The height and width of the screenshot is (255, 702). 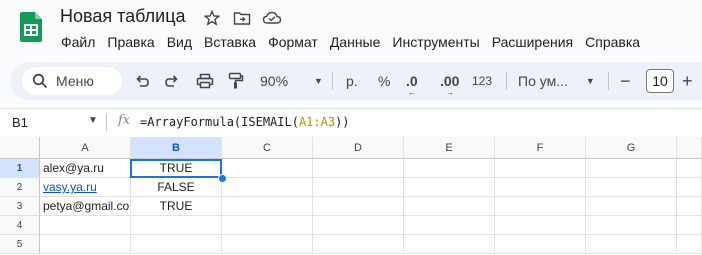 What do you see at coordinates (85, 168) in the screenshot?
I see `cell-a1: alex@ya.ru` at bounding box center [85, 168].